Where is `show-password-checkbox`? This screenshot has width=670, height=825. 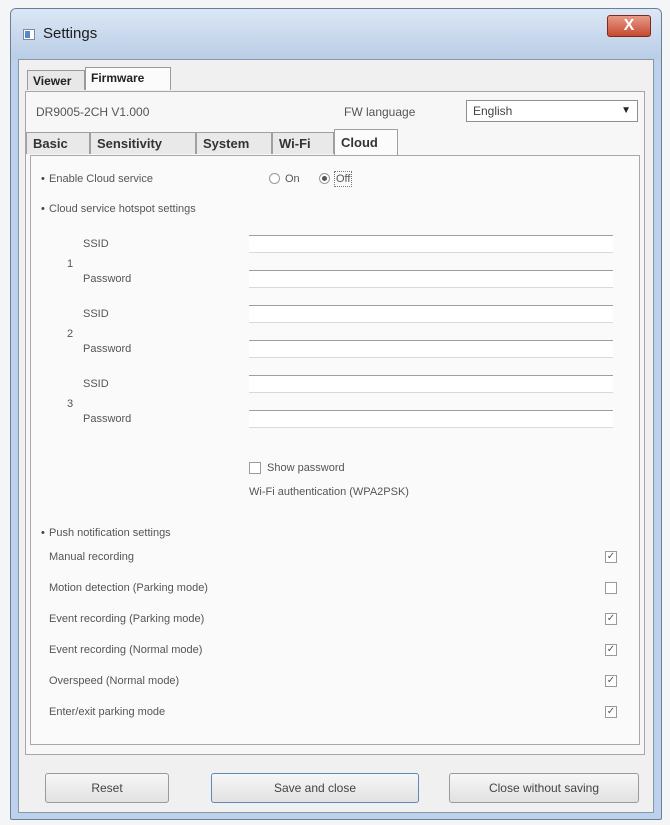
show-password-checkbox is located at coordinates (255, 468).